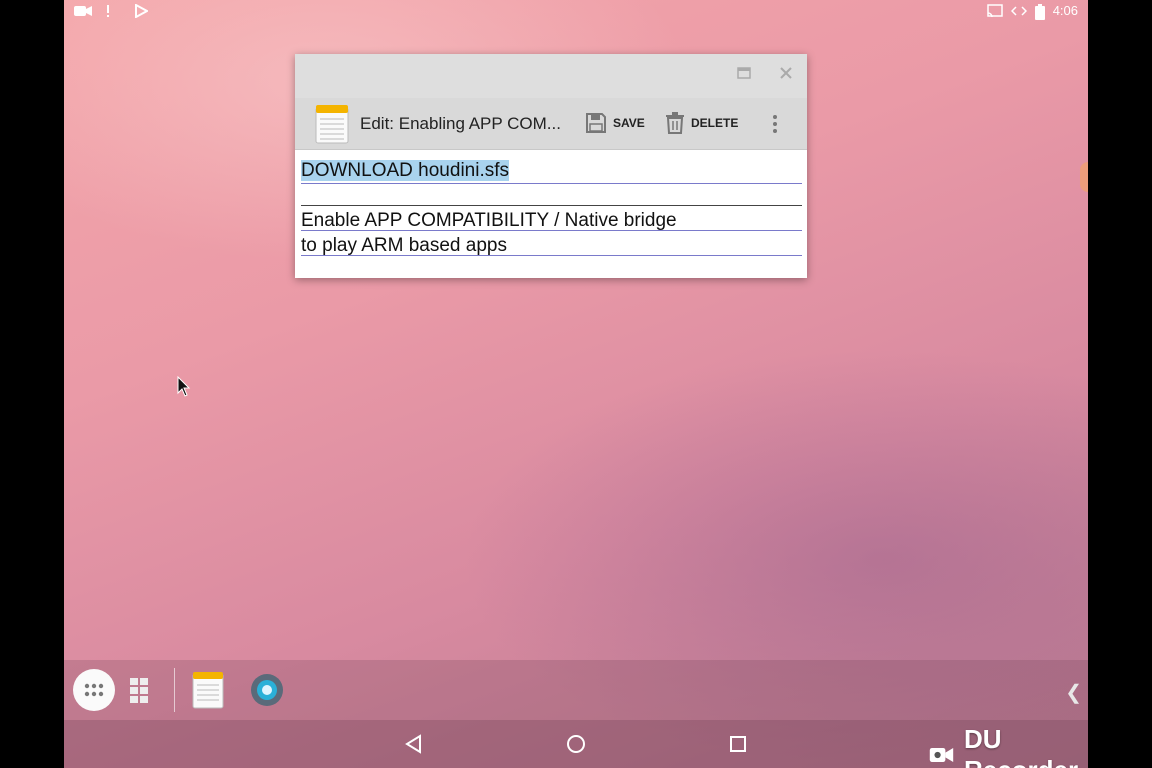 The width and height of the screenshot is (1152, 768). I want to click on back-icon, so click(414, 744).